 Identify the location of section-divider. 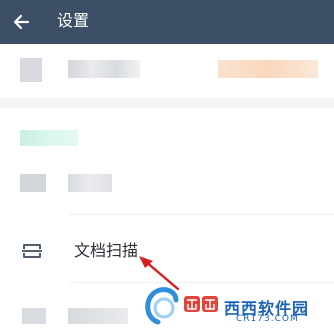
(167, 103).